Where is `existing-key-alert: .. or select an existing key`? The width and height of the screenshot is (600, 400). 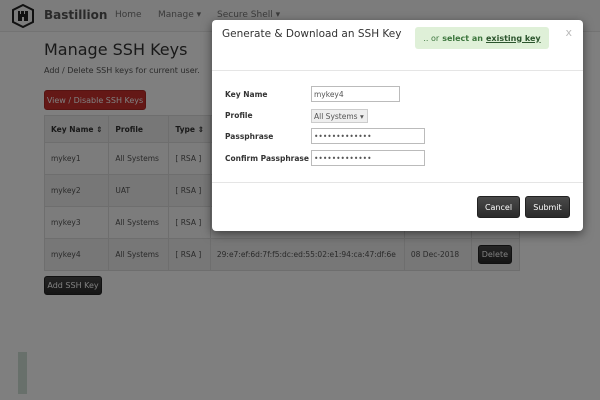
existing-key-alert: .. or select an existing key is located at coordinates (482, 38).